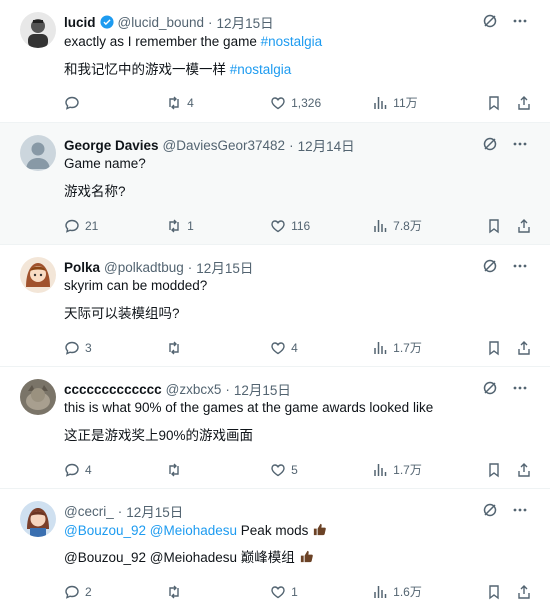 The image size is (550, 613). Describe the element at coordinates (105, 530) in the screenshot. I see `mention-link: @Bouzou_92` at that location.